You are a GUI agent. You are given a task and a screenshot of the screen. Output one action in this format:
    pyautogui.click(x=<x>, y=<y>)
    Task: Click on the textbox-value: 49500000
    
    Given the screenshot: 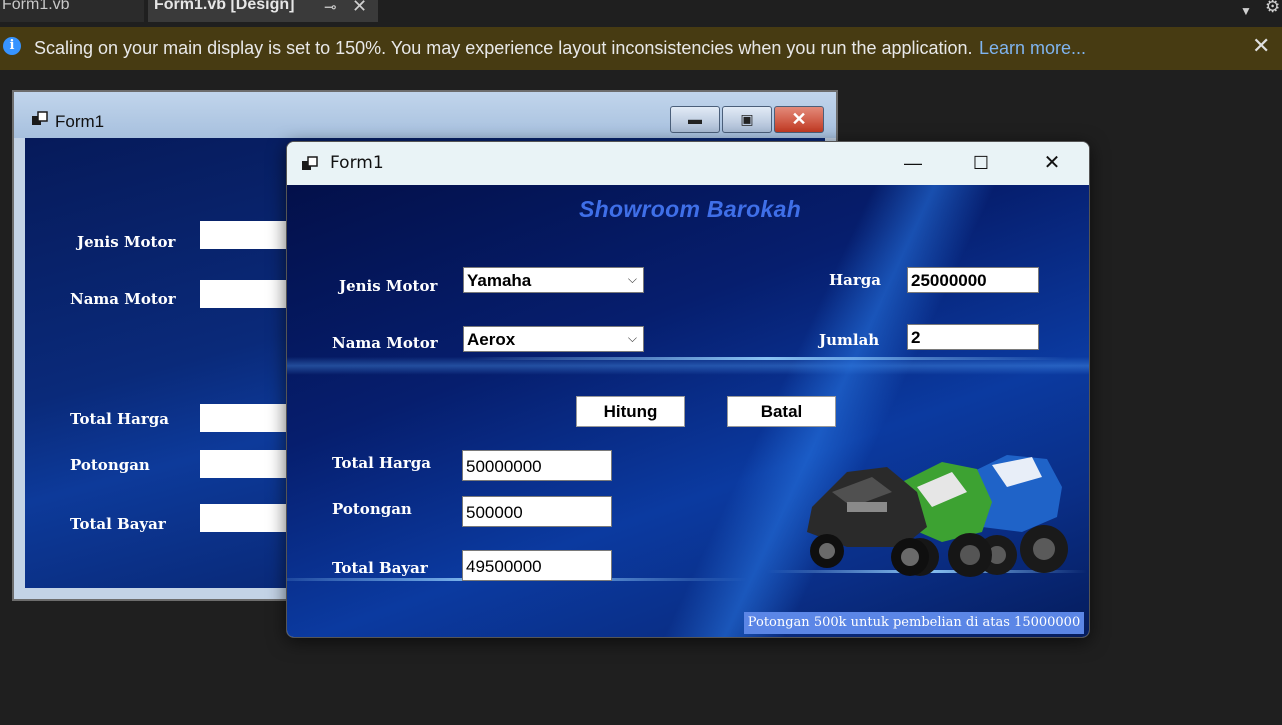 What is the action you would take?
    pyautogui.click(x=504, y=566)
    